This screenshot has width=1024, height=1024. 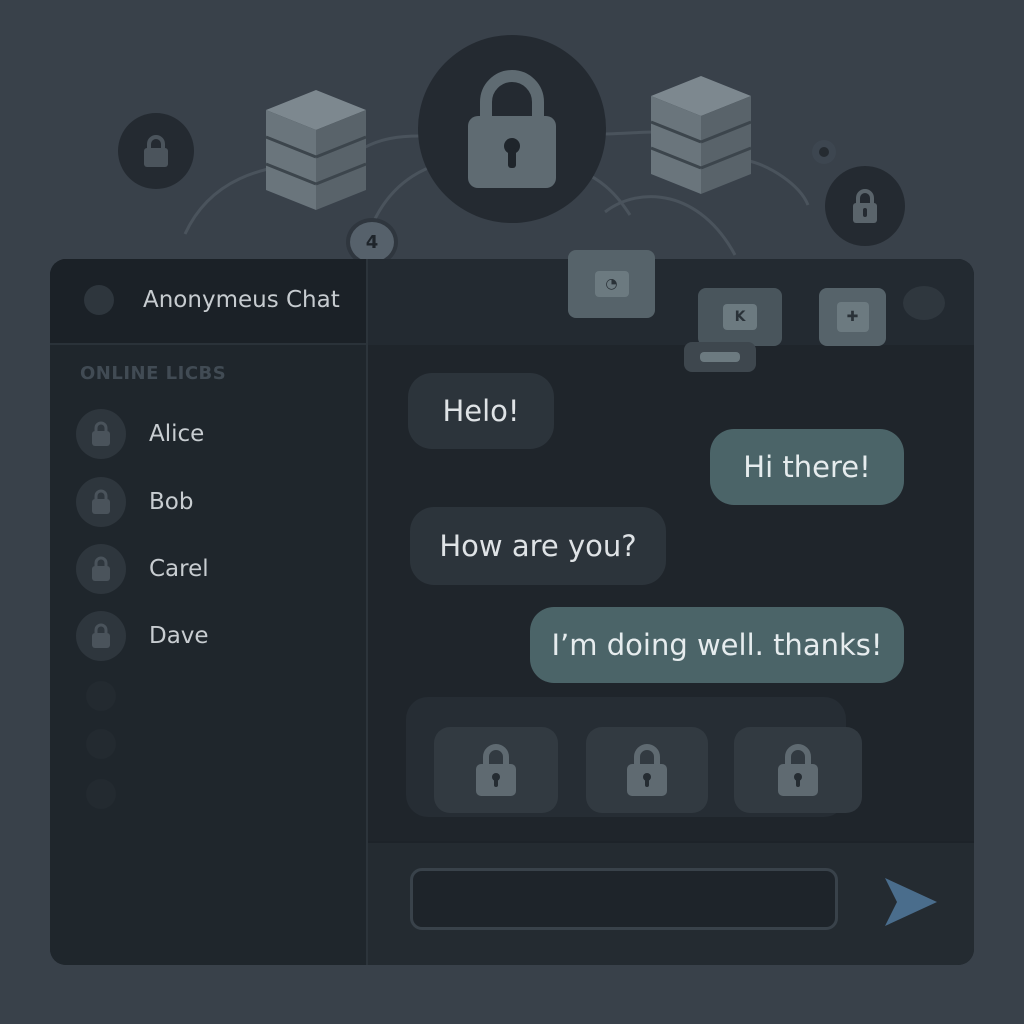 What do you see at coordinates (216, 637) in the screenshot?
I see `sidebar-user-dave: Dave` at bounding box center [216, 637].